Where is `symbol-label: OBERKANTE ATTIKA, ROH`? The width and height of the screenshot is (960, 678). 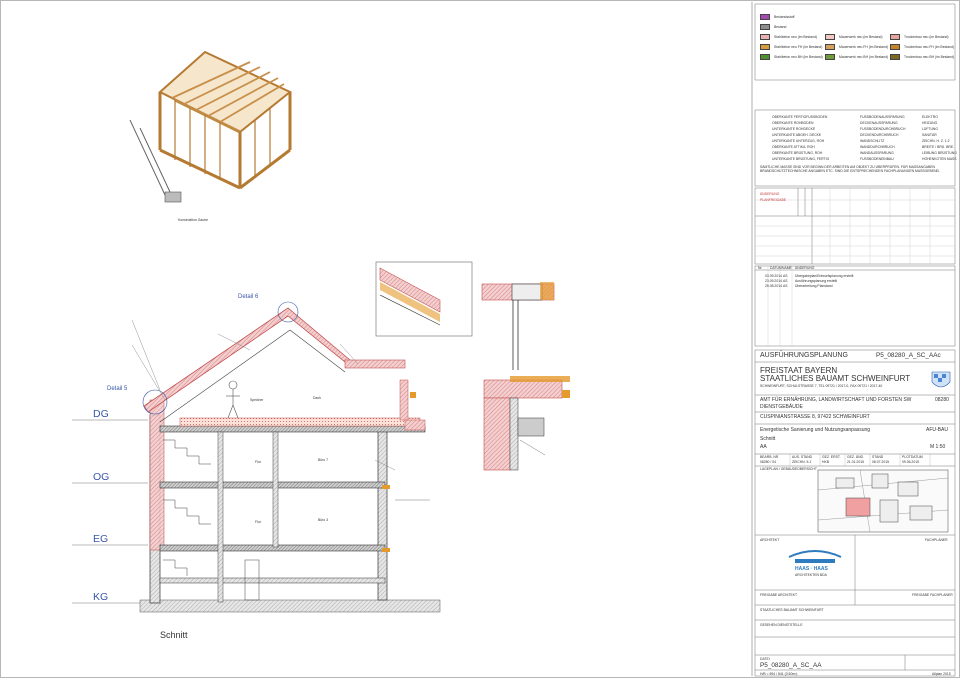
symbol-label: OBERKANTE ATTIKA, ROH is located at coordinates (793, 147).